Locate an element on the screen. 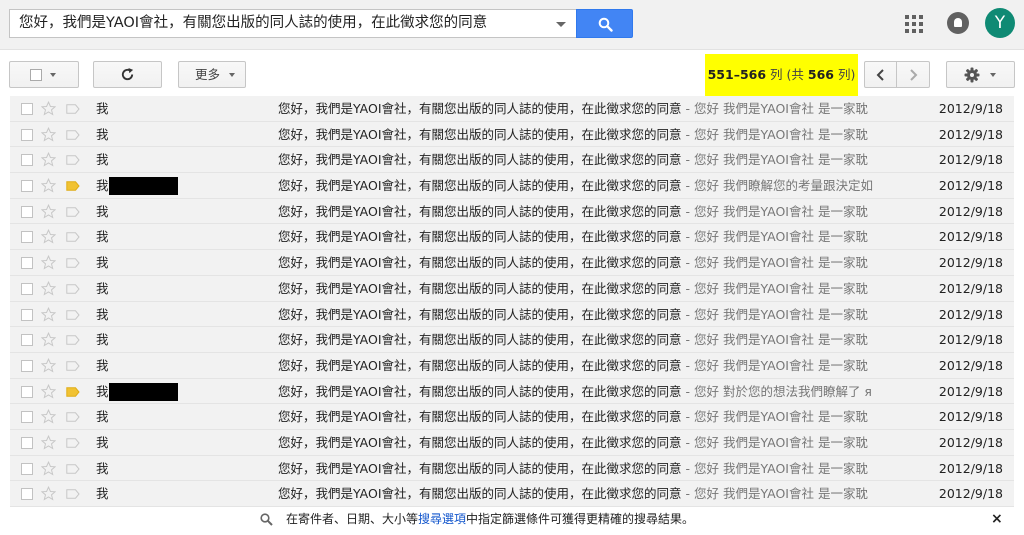 This screenshot has width=1024, height=535. settings-button is located at coordinates (980, 74).